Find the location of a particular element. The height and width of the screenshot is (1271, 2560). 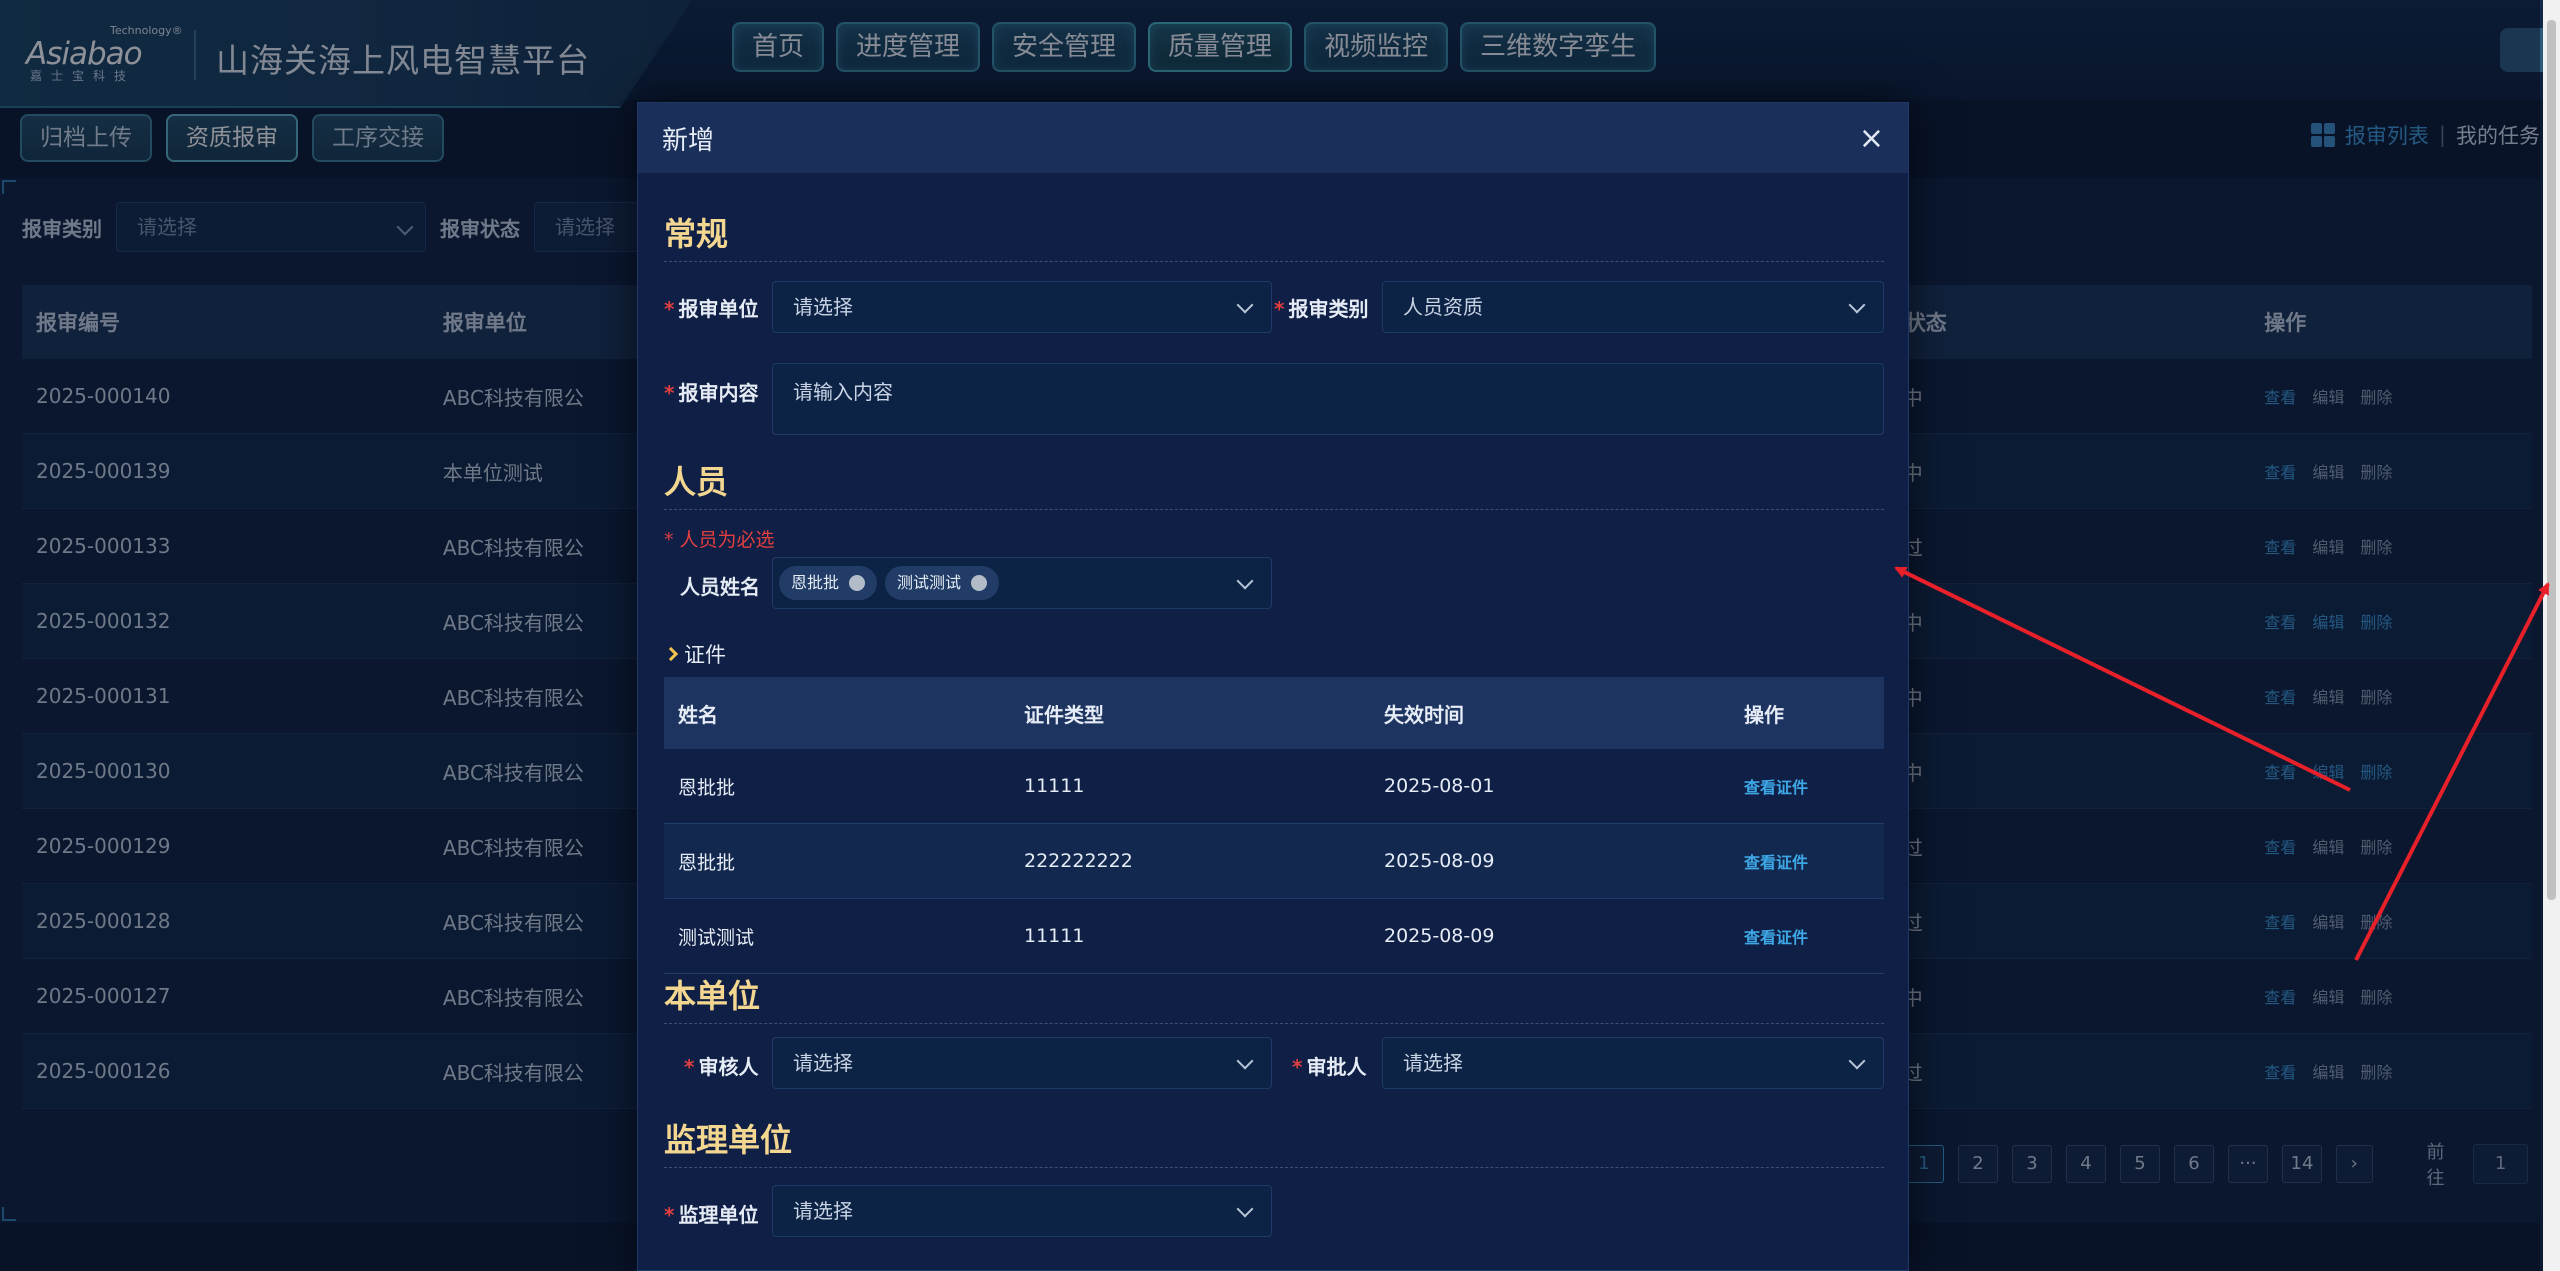

cert-table-header: 姓名 证件类型 失效时间 操作 is located at coordinates (1274, 713).